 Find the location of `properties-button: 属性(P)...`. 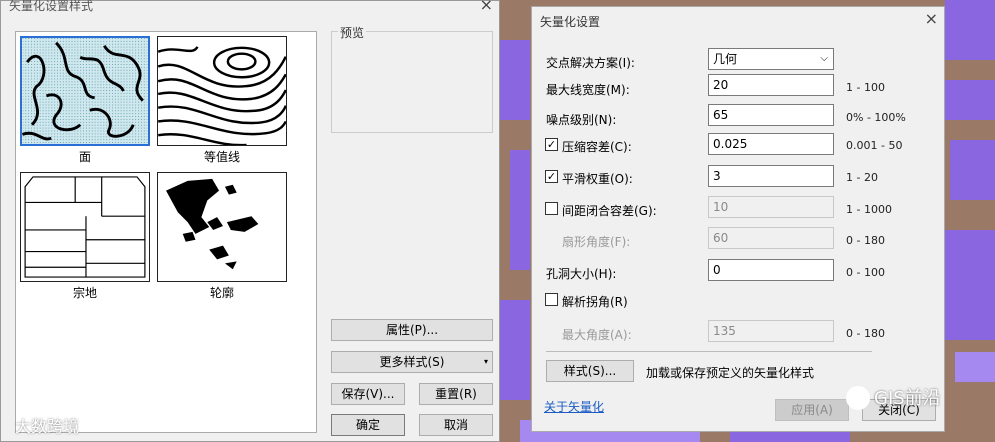

properties-button: 属性(P)... is located at coordinates (412, 330).